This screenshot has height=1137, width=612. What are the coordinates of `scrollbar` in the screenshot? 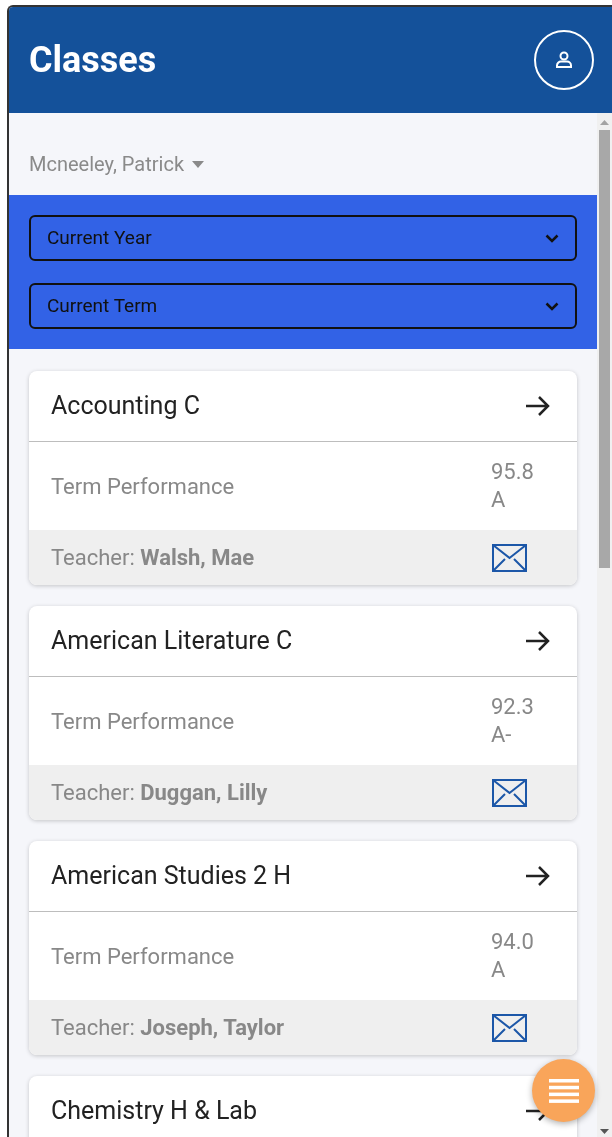 It's located at (604, 625).